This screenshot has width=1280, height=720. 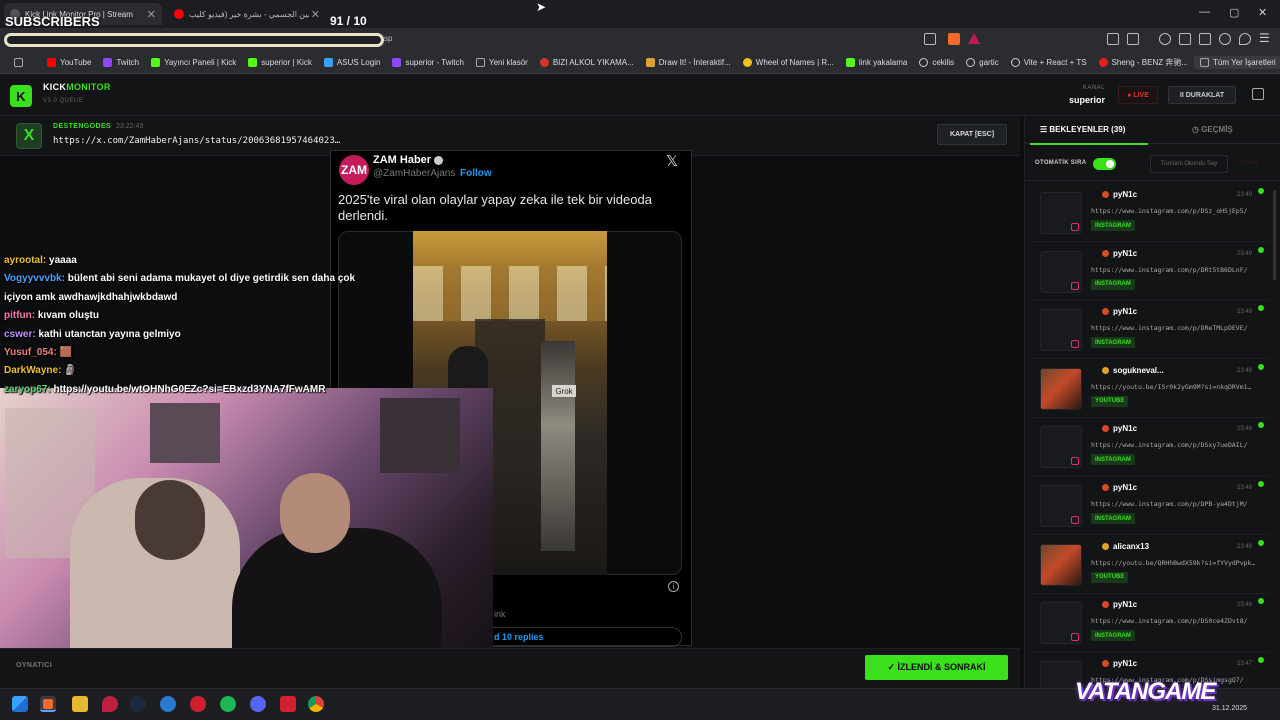 What do you see at coordinates (1264, 38) in the screenshot?
I see `menu-icon: ☰` at bounding box center [1264, 38].